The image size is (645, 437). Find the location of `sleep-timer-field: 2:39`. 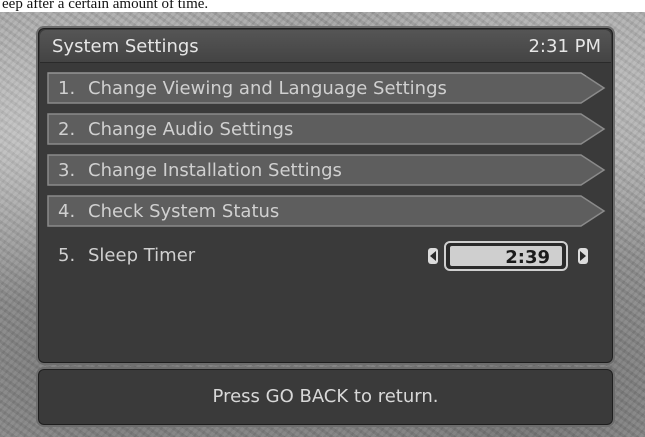

sleep-timer-field: 2:39 is located at coordinates (506, 257).